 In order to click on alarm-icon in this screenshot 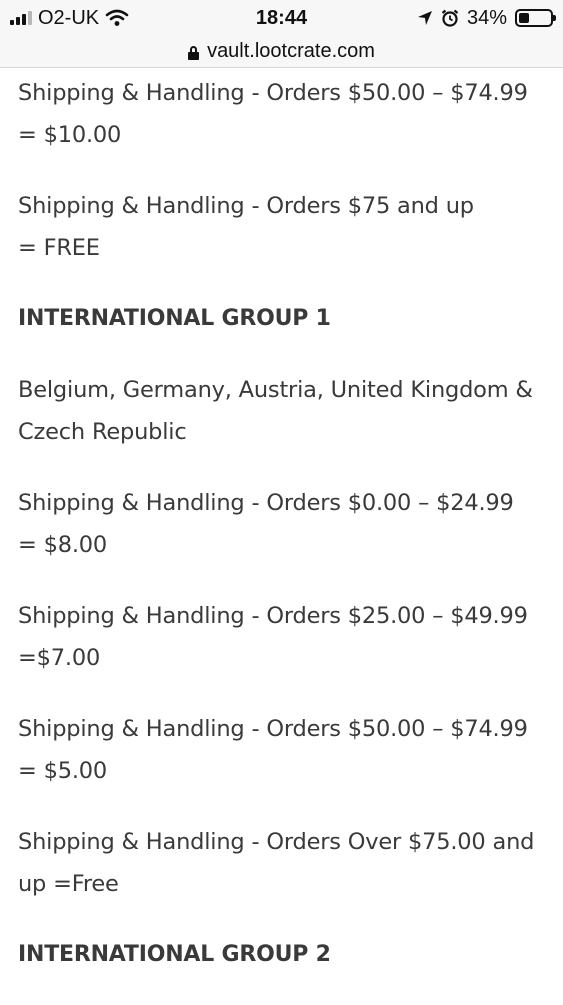, I will do `click(450, 18)`.